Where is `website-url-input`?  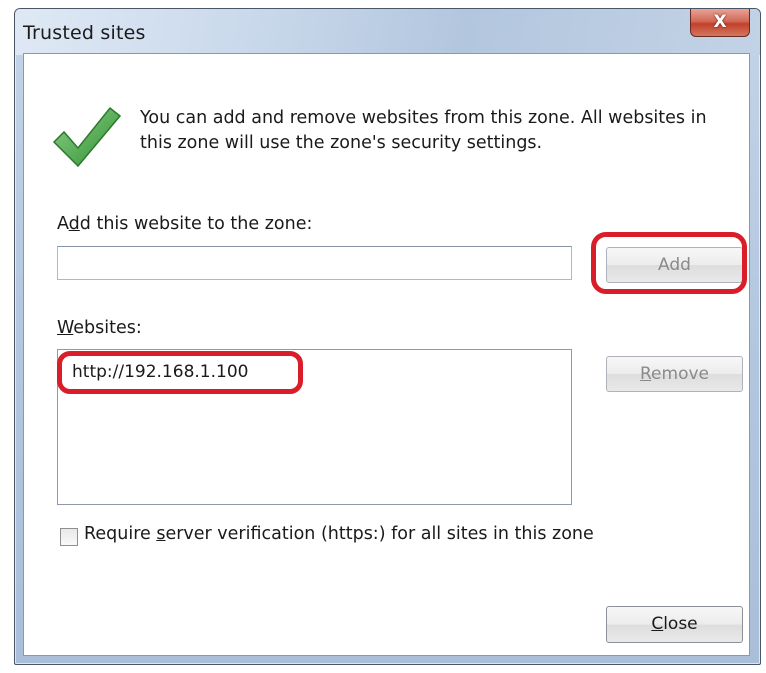 website-url-input is located at coordinates (314, 263).